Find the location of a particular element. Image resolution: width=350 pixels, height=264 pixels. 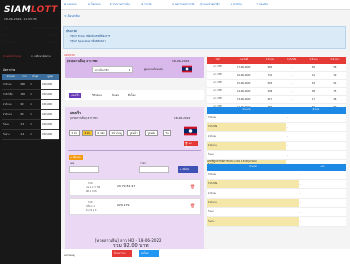

nav-label: ถอนเงิน is located at coordinates (263, 4).